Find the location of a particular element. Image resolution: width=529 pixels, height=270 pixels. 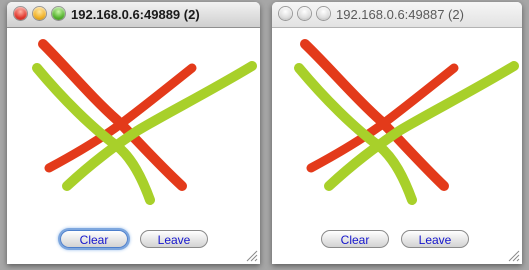

window-titlebar: 192.168.0.6:49887 (2) is located at coordinates (397, 15).